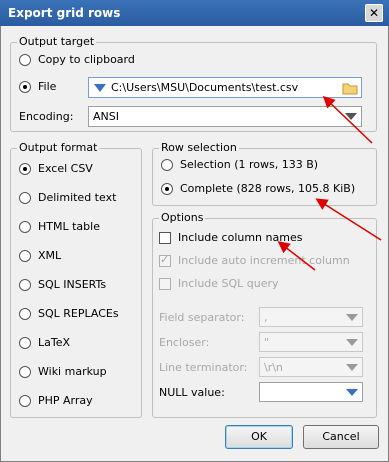 This screenshot has width=389, height=462. Describe the element at coordinates (182, 217) in the screenshot. I see `options-legend: Options` at that location.